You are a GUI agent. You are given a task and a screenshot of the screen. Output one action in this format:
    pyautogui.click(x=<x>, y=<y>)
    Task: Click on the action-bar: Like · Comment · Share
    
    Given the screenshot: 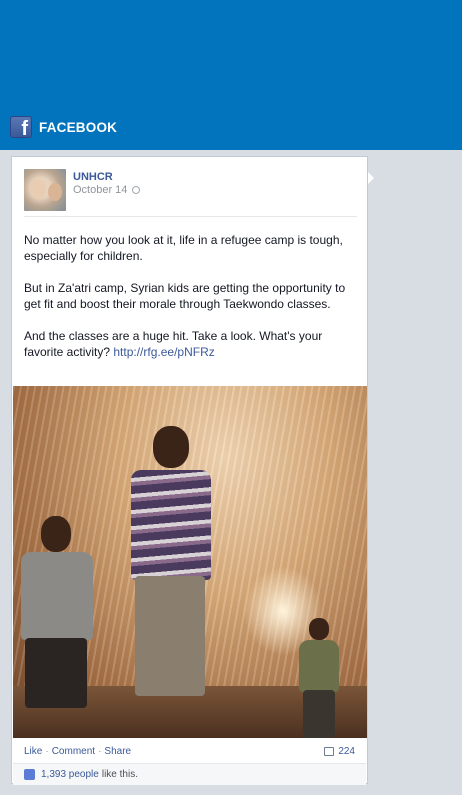 What is the action you would take?
    pyautogui.click(x=190, y=753)
    